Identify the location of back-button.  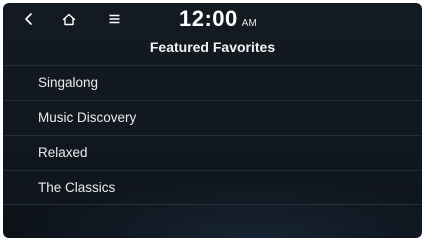
(29, 19).